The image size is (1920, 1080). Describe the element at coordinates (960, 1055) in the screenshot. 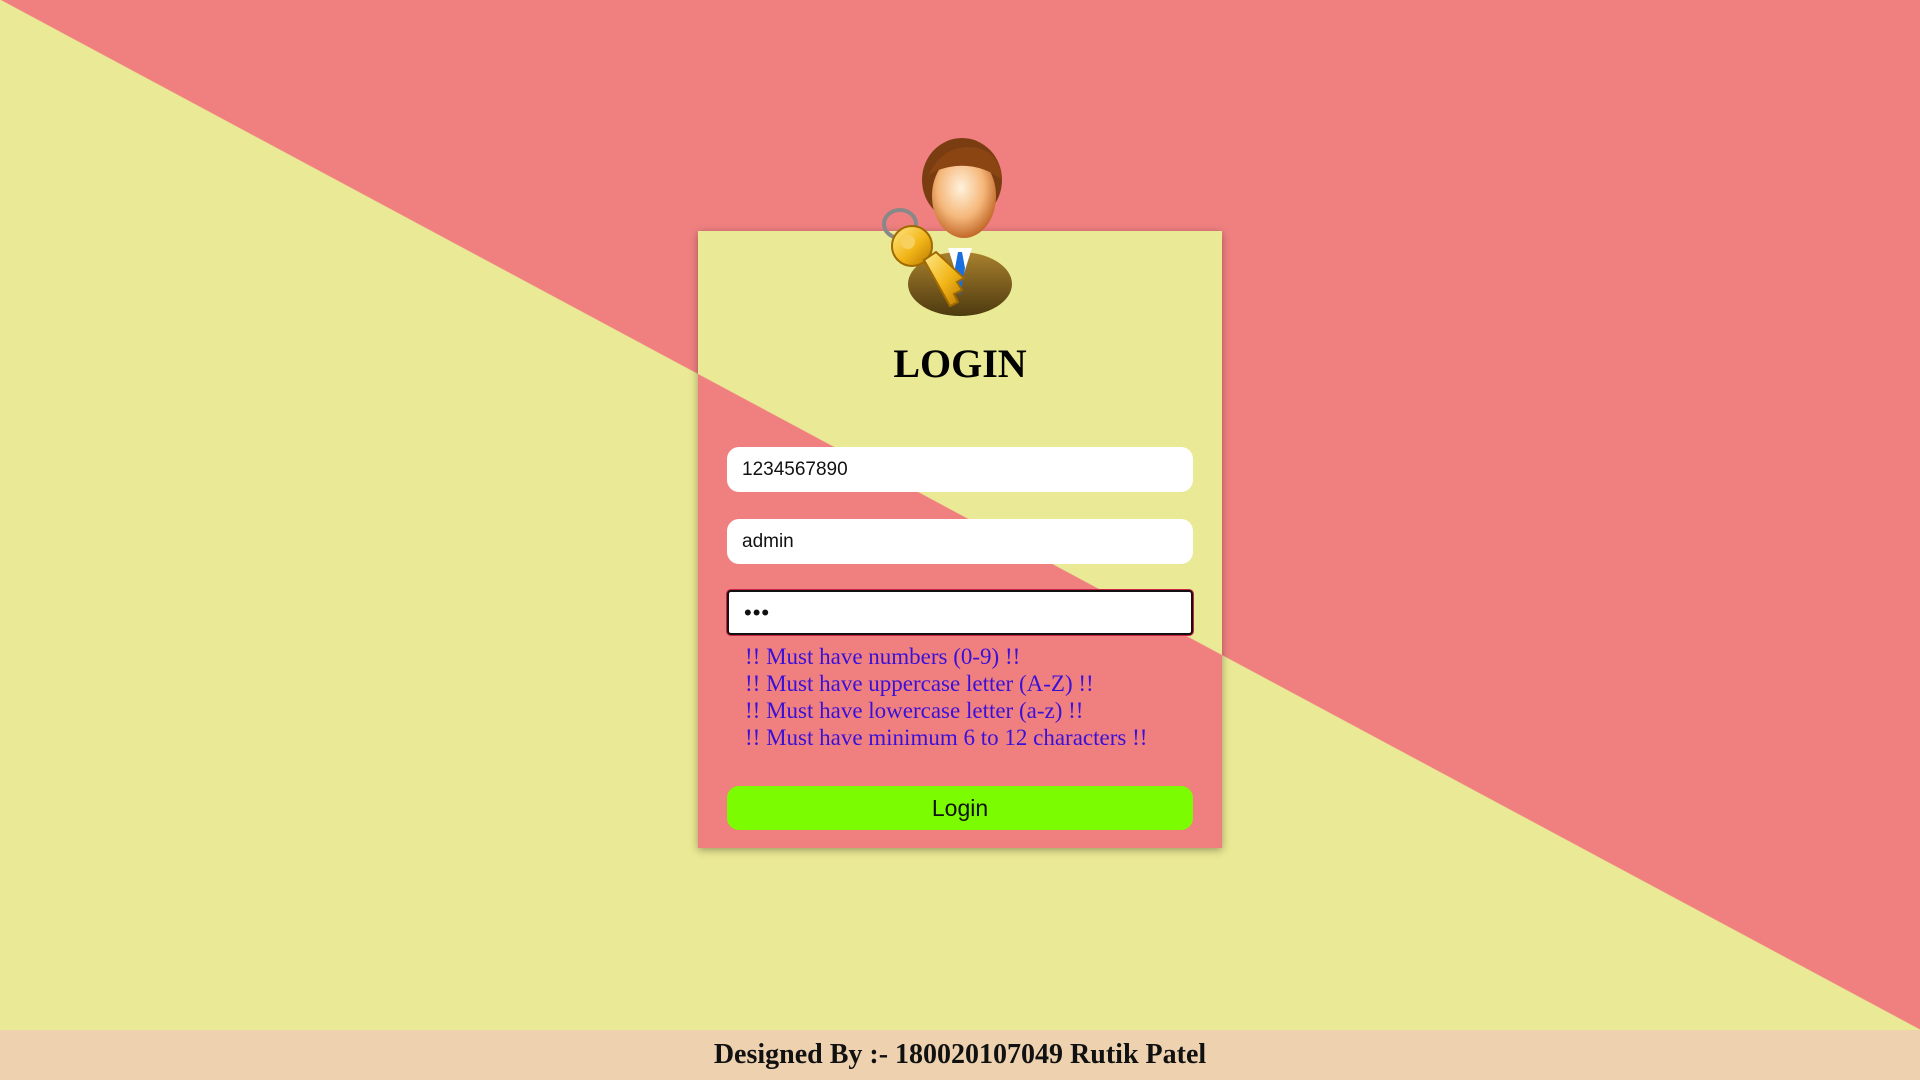

I see `footer-credit: Designed By :- 180020107049 Rutik Patel` at that location.